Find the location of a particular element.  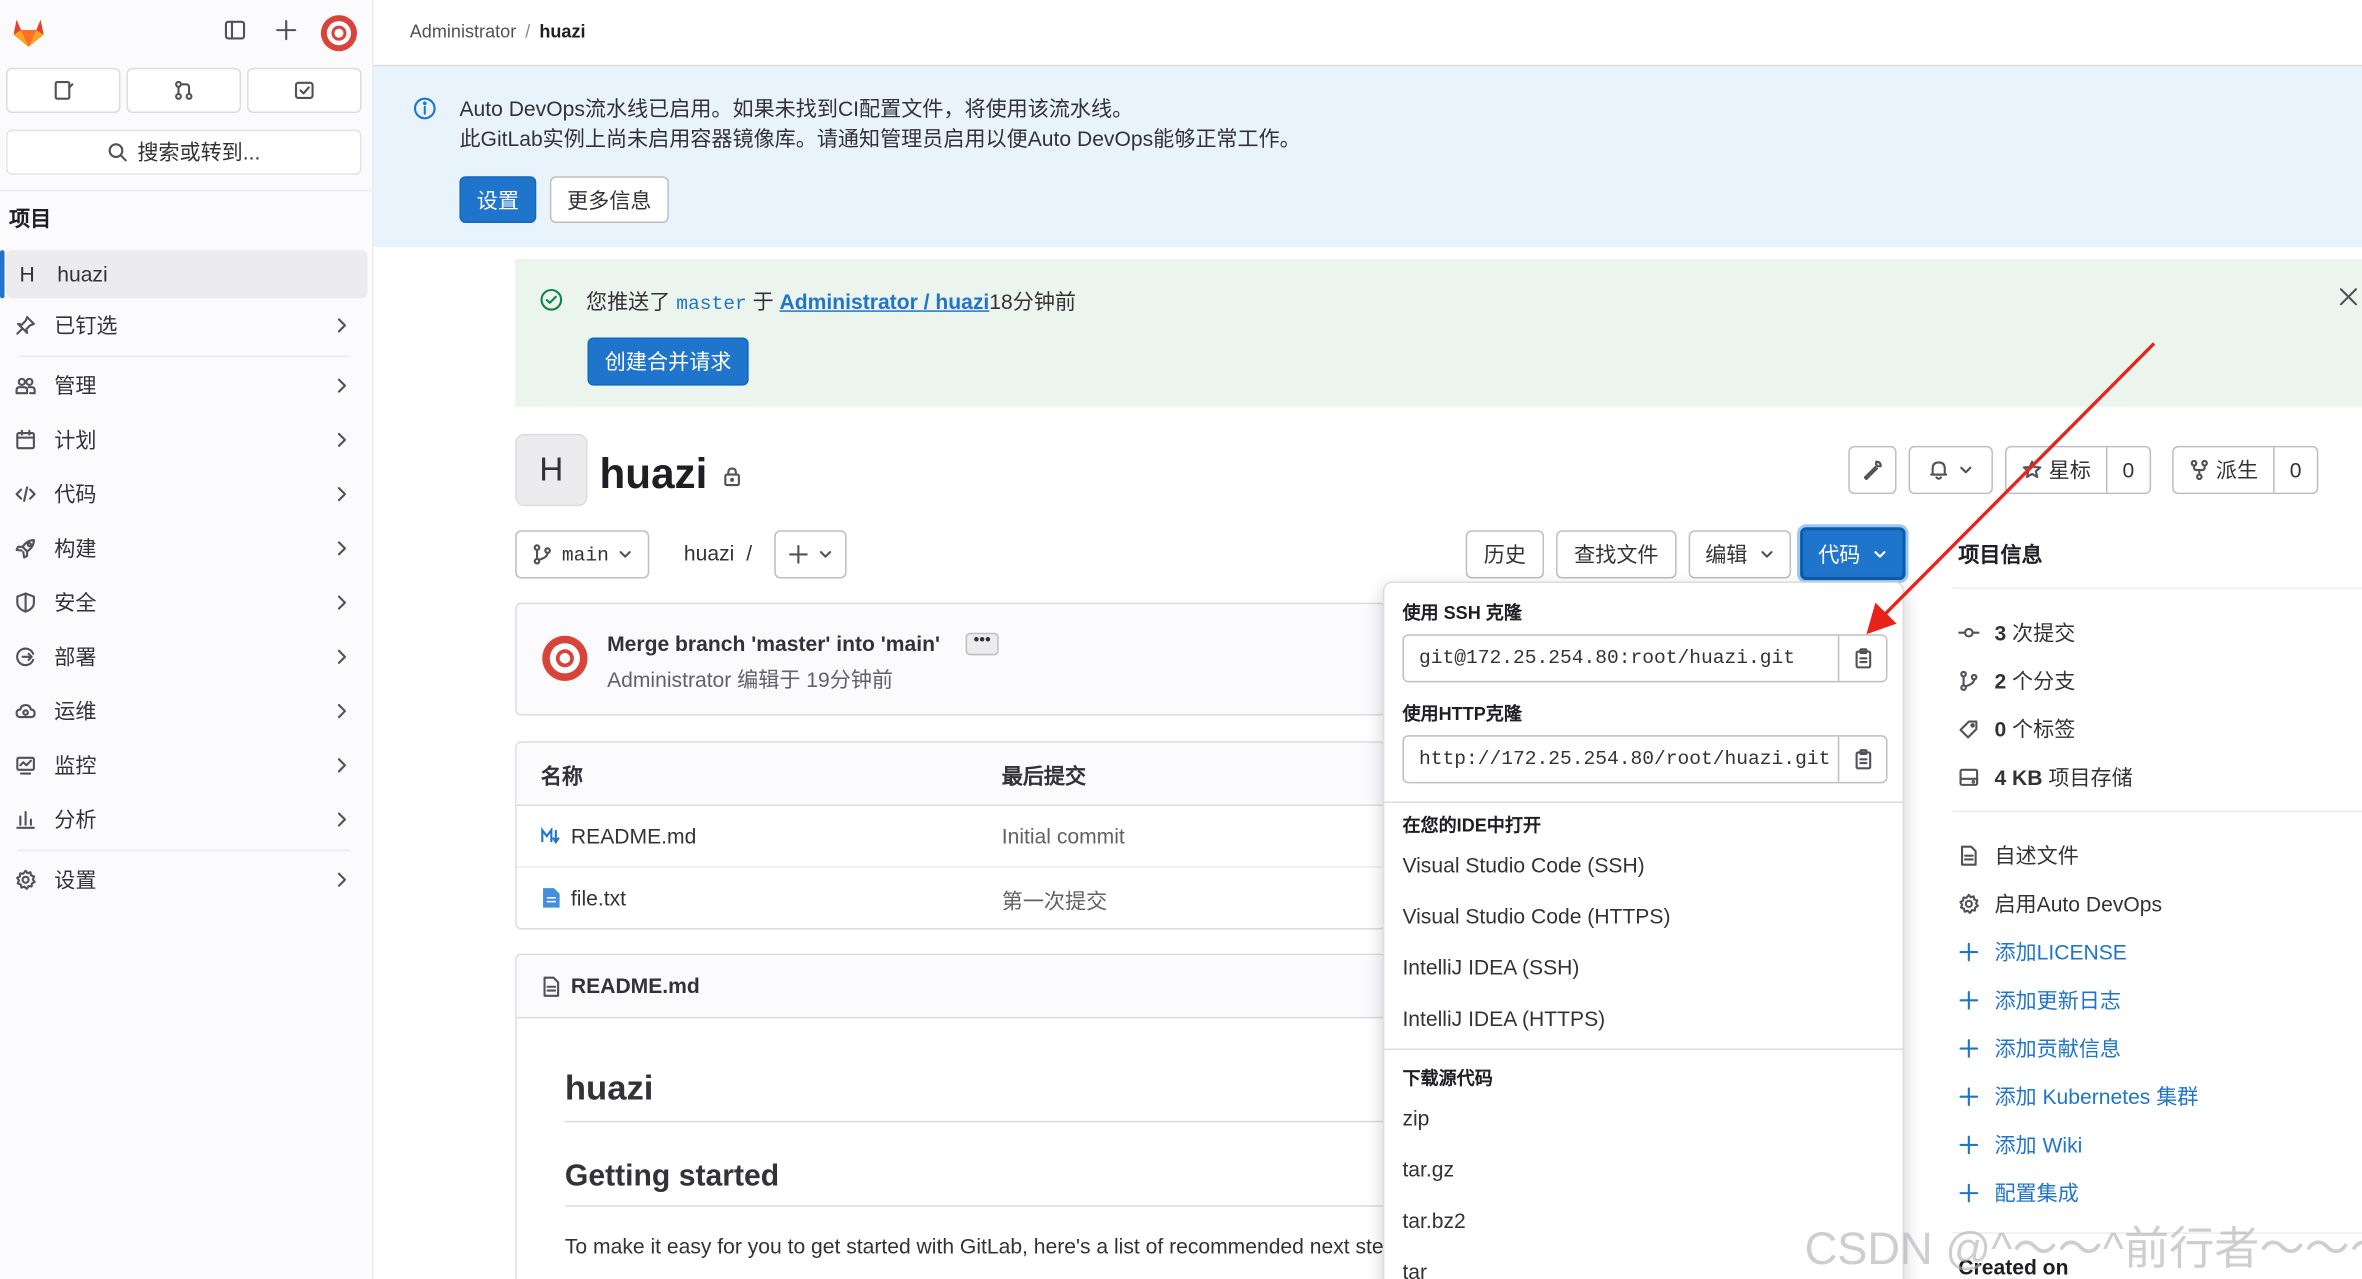

ide-intellij-ssh: IntelliJ IDEA (SSH) is located at coordinates (1490, 967).